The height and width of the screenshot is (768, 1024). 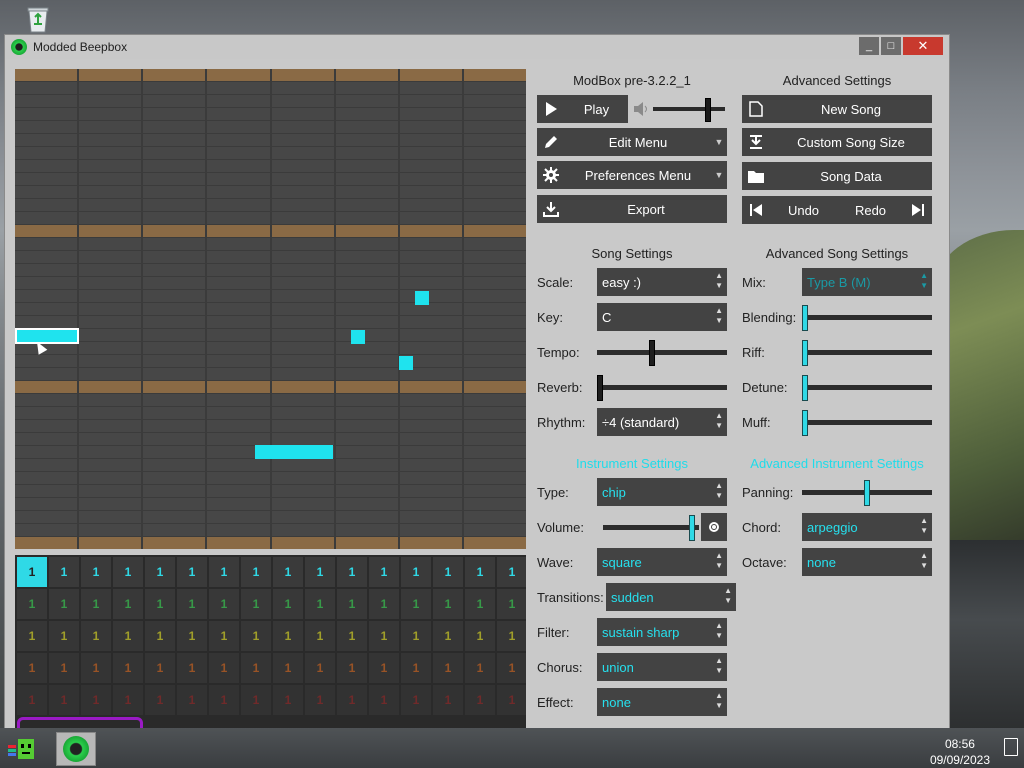 I want to click on rhythm-select: ÷4 (standard) ▲ ▼, so click(x=662, y=422).